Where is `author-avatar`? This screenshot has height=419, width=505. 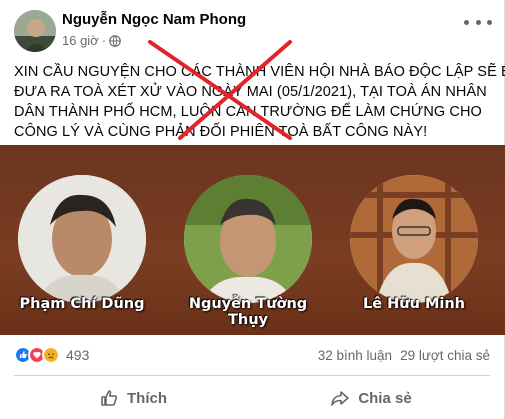
author-avatar is located at coordinates (35, 31).